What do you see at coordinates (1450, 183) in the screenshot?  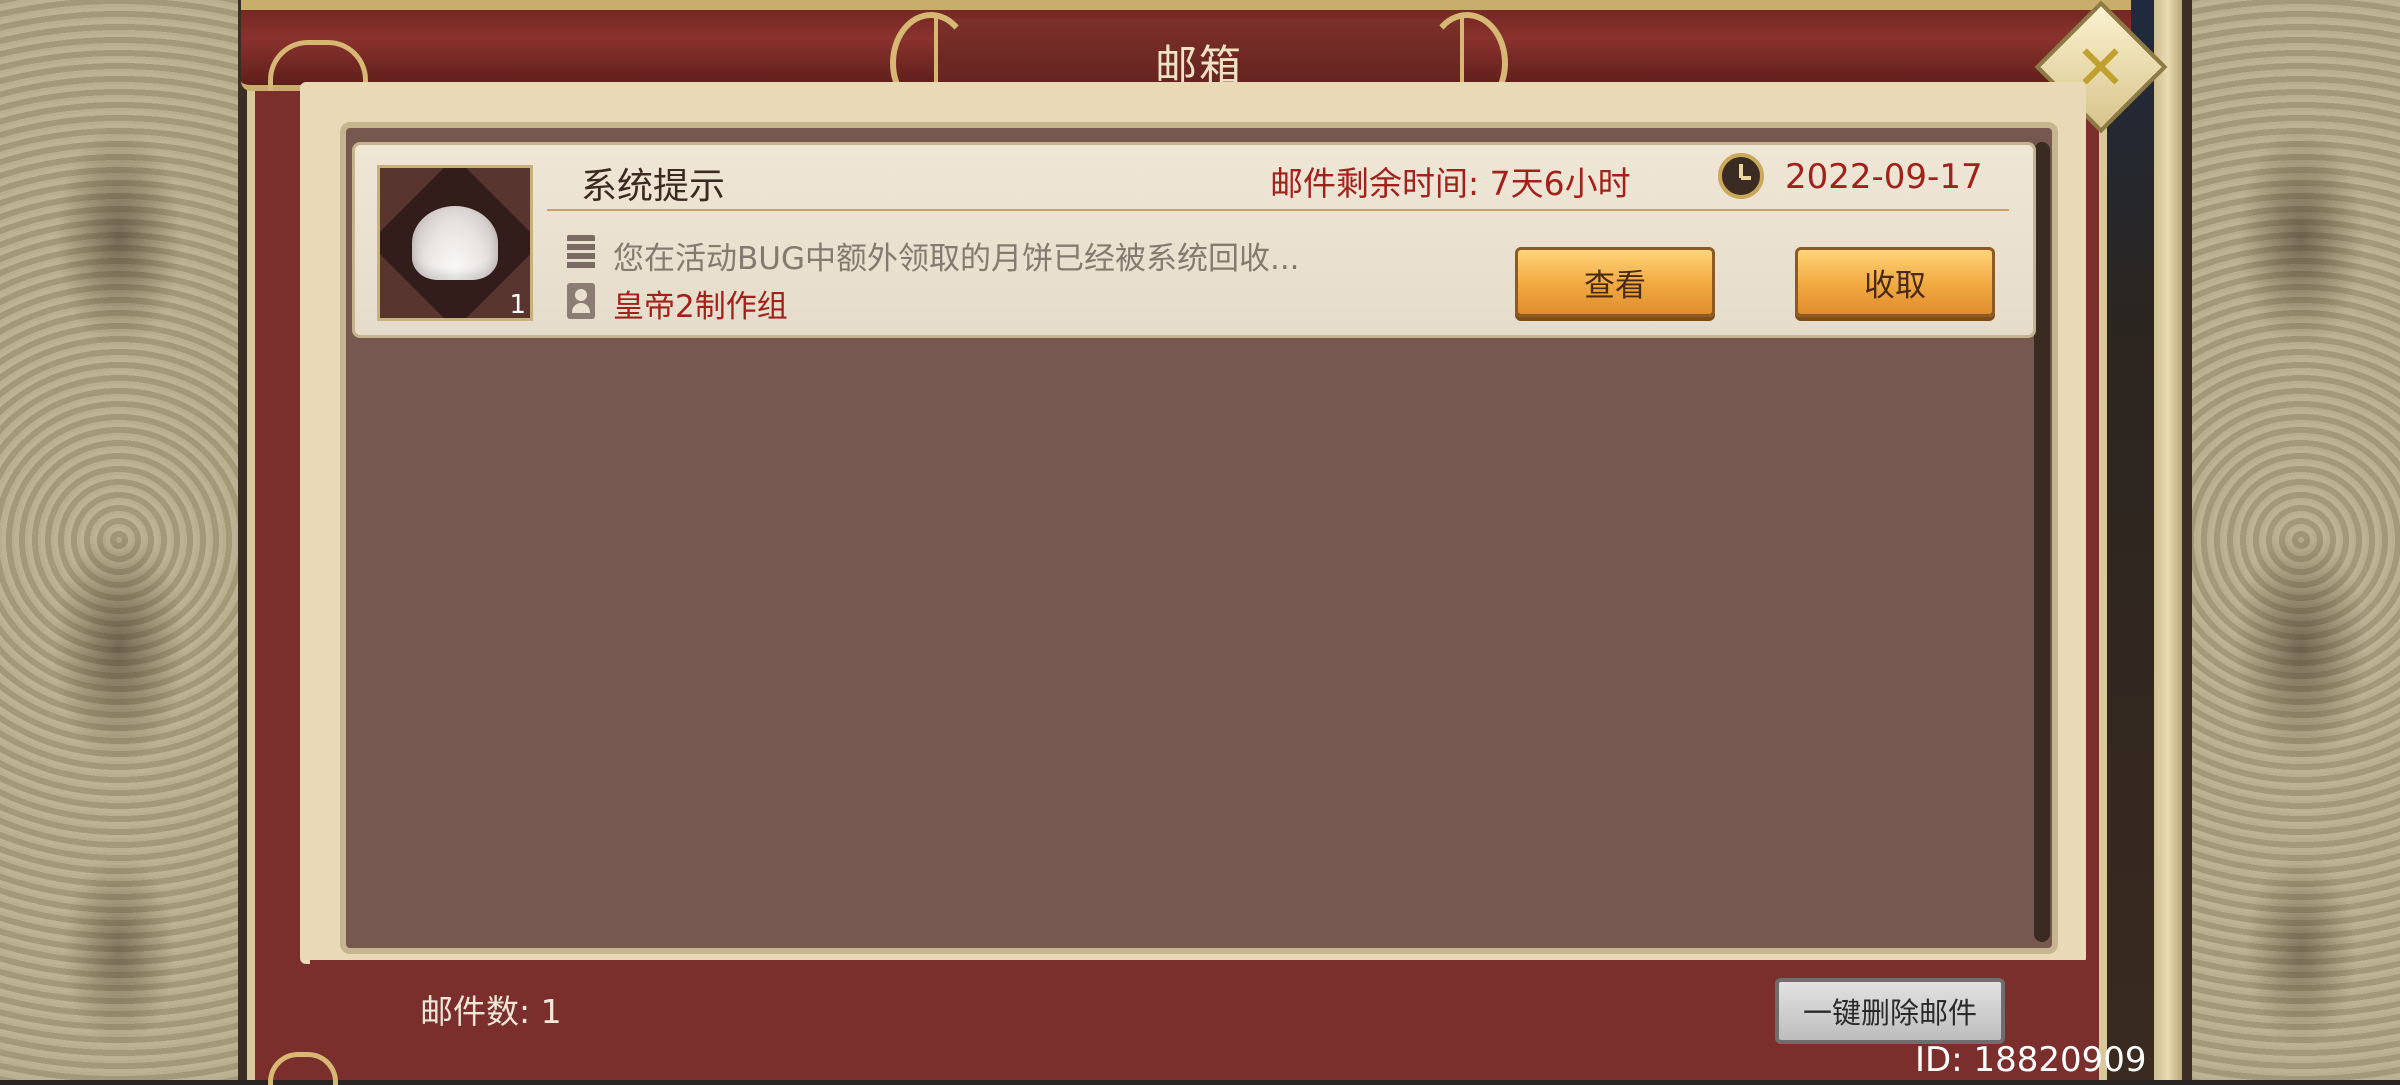 I see `remaining-time: 邮件剩余时间: 7天6小时` at bounding box center [1450, 183].